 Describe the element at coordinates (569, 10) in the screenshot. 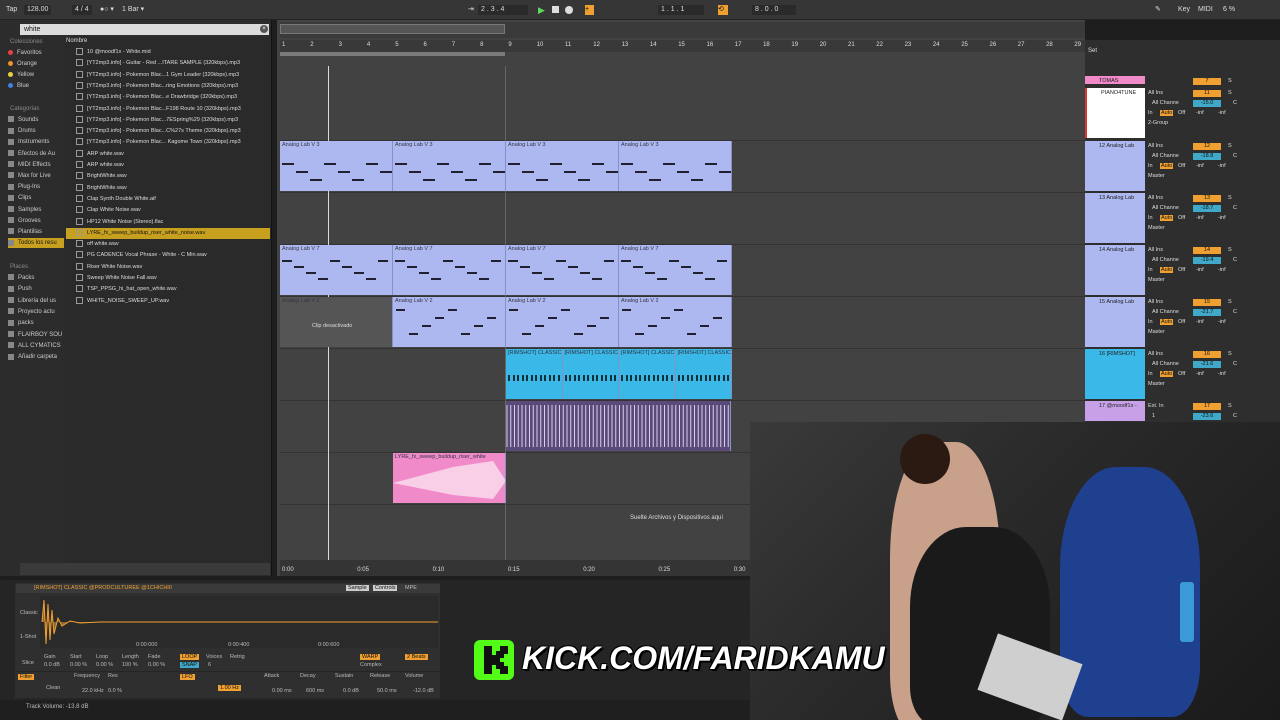

I see `record-icon` at that location.